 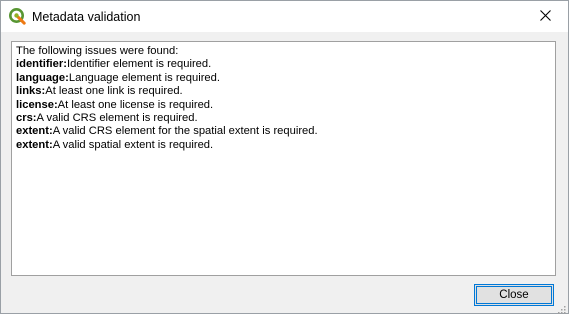 What do you see at coordinates (135, 104) in the screenshot?
I see `issue-text: At least one license is required.` at bounding box center [135, 104].